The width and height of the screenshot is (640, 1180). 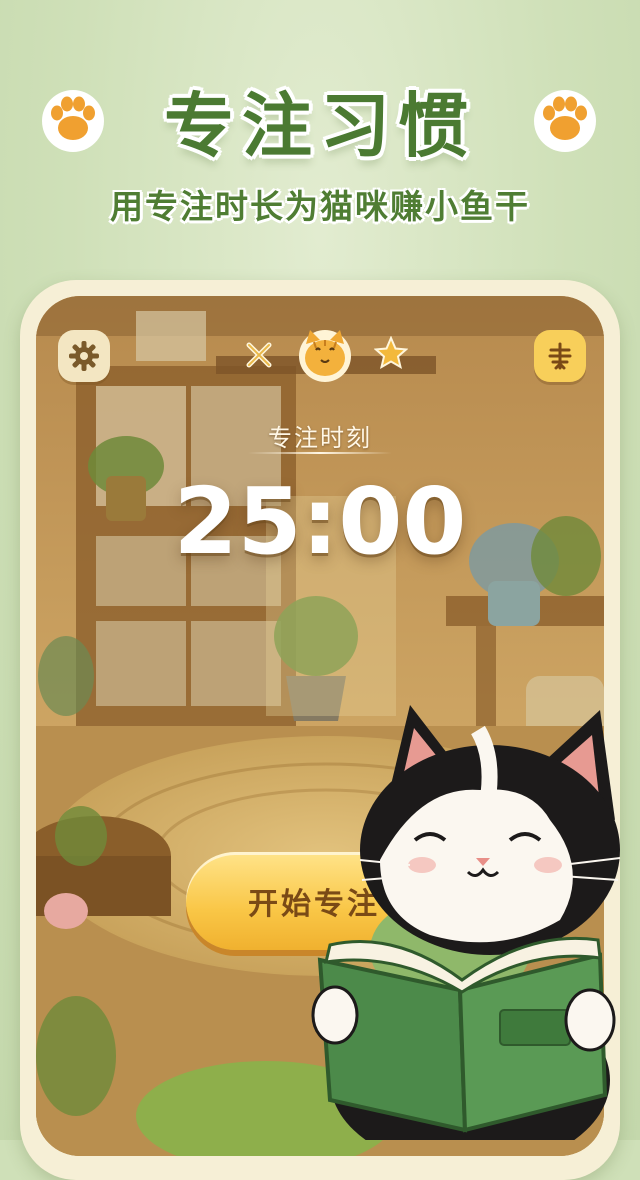 I want to click on fish-bone-icon, so click(x=560, y=356).